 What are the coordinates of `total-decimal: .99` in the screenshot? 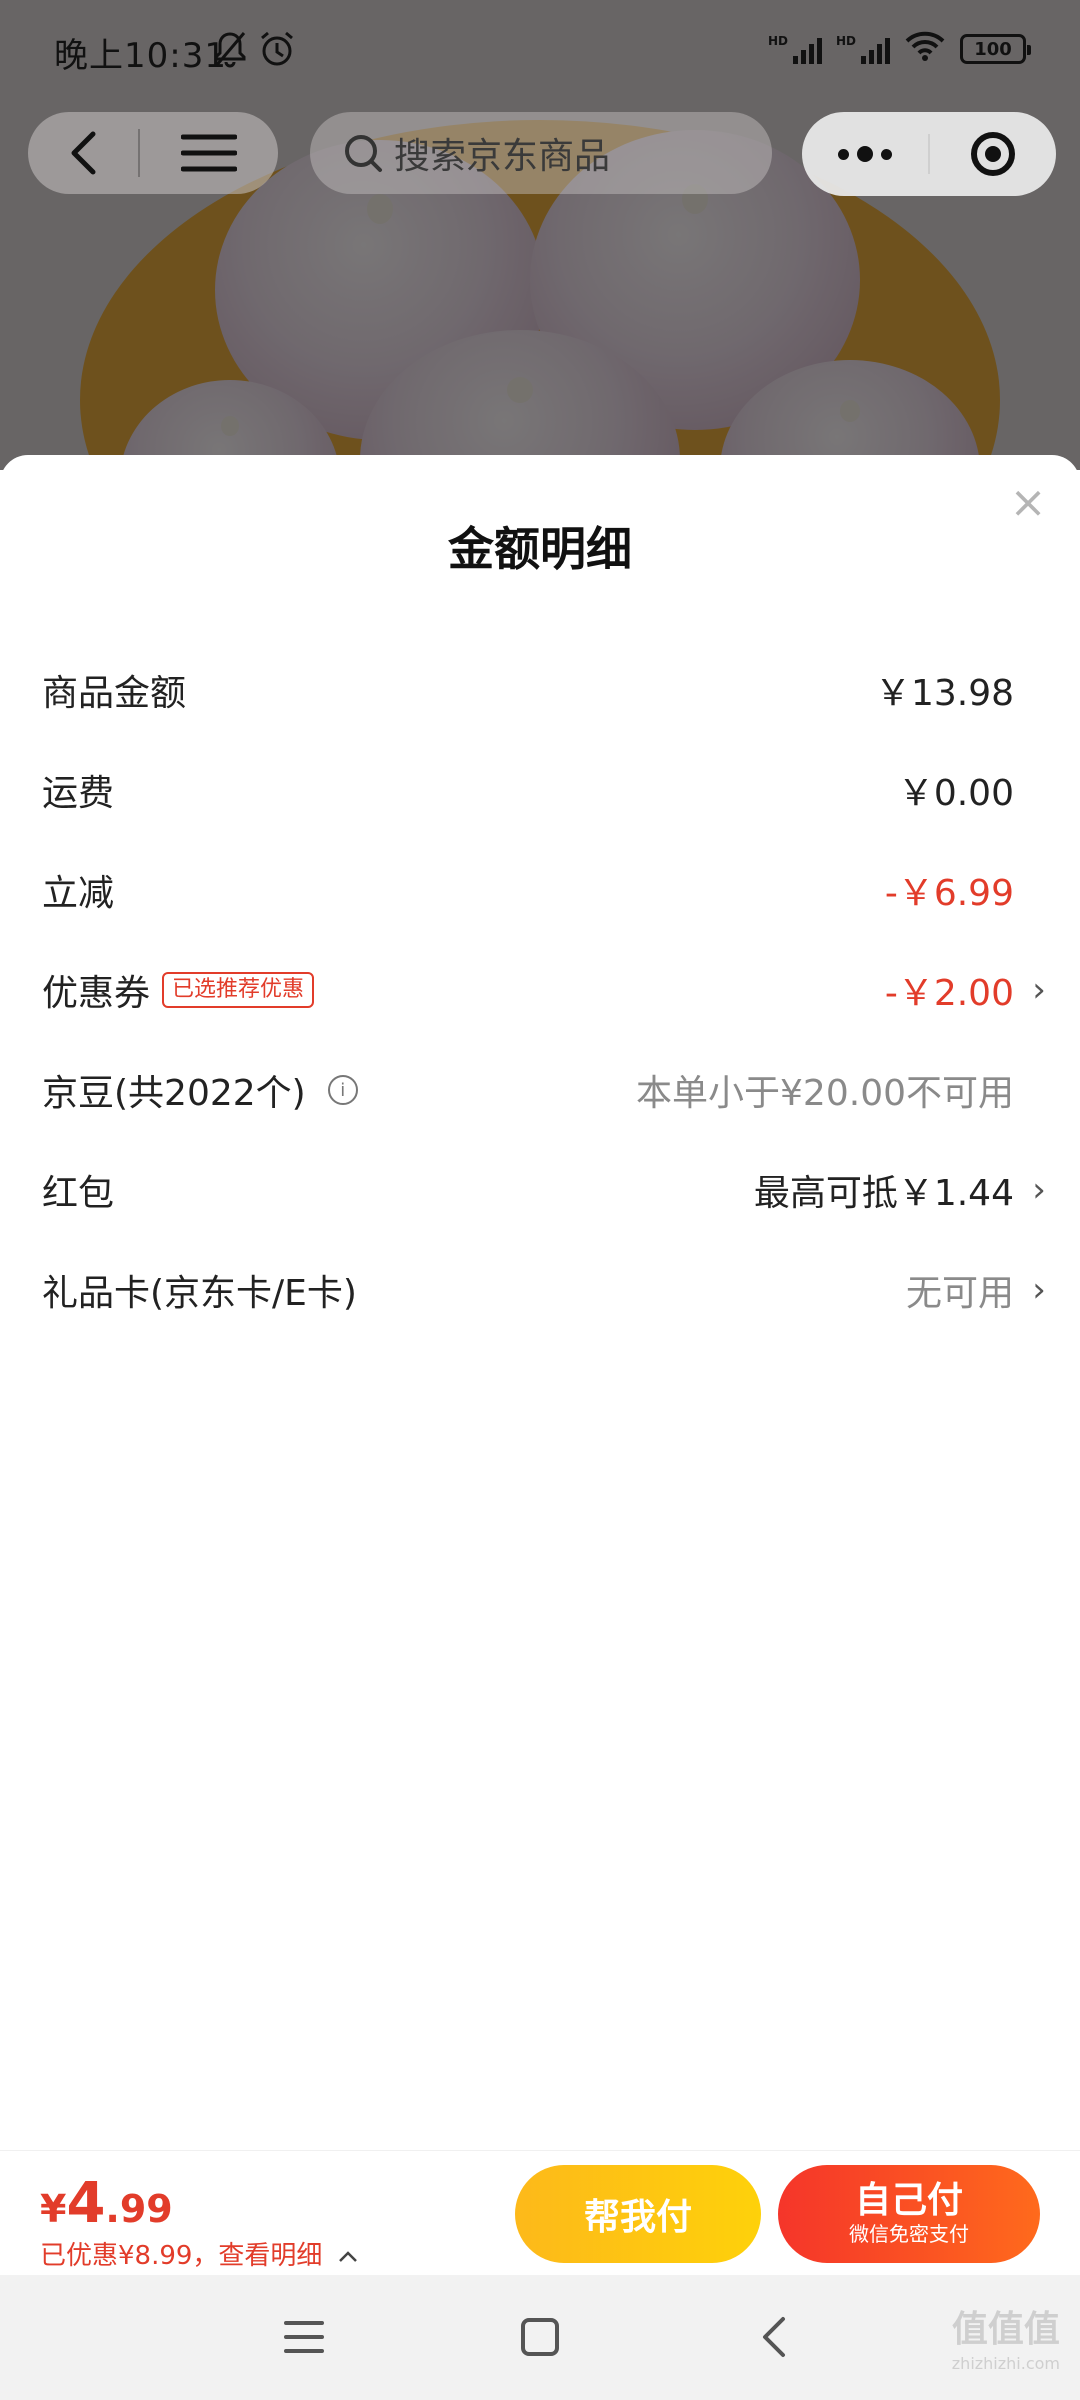 It's located at (139, 2209).